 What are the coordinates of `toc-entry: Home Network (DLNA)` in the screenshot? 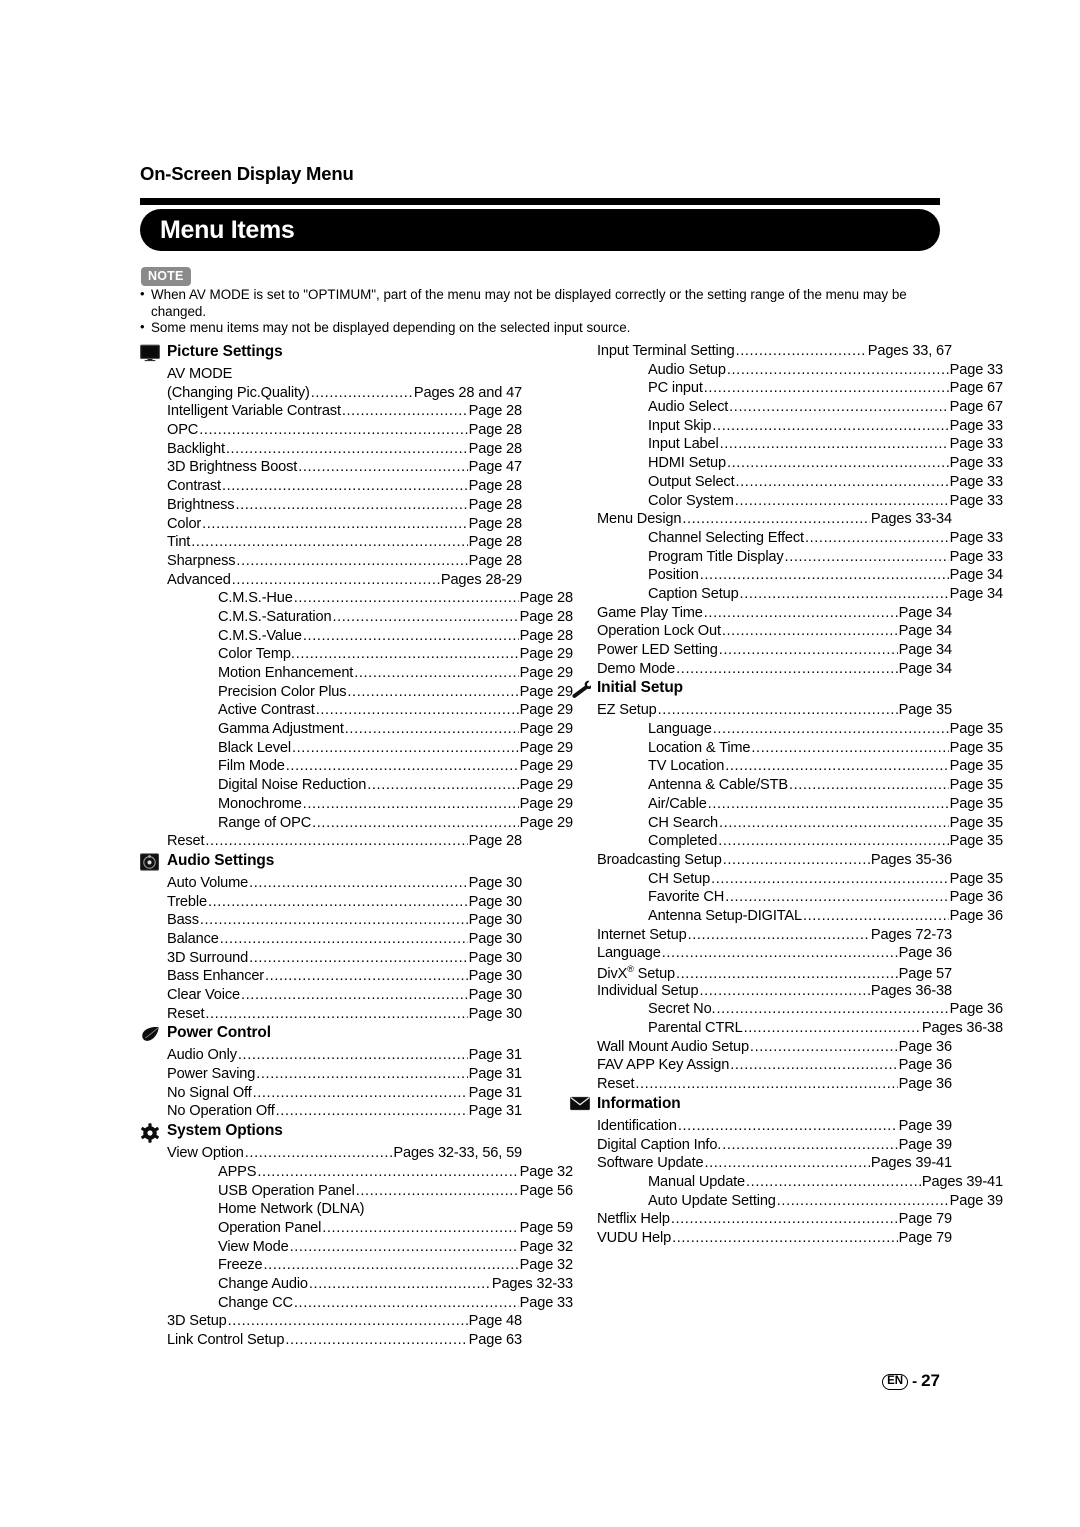 It's located at (356, 1210).